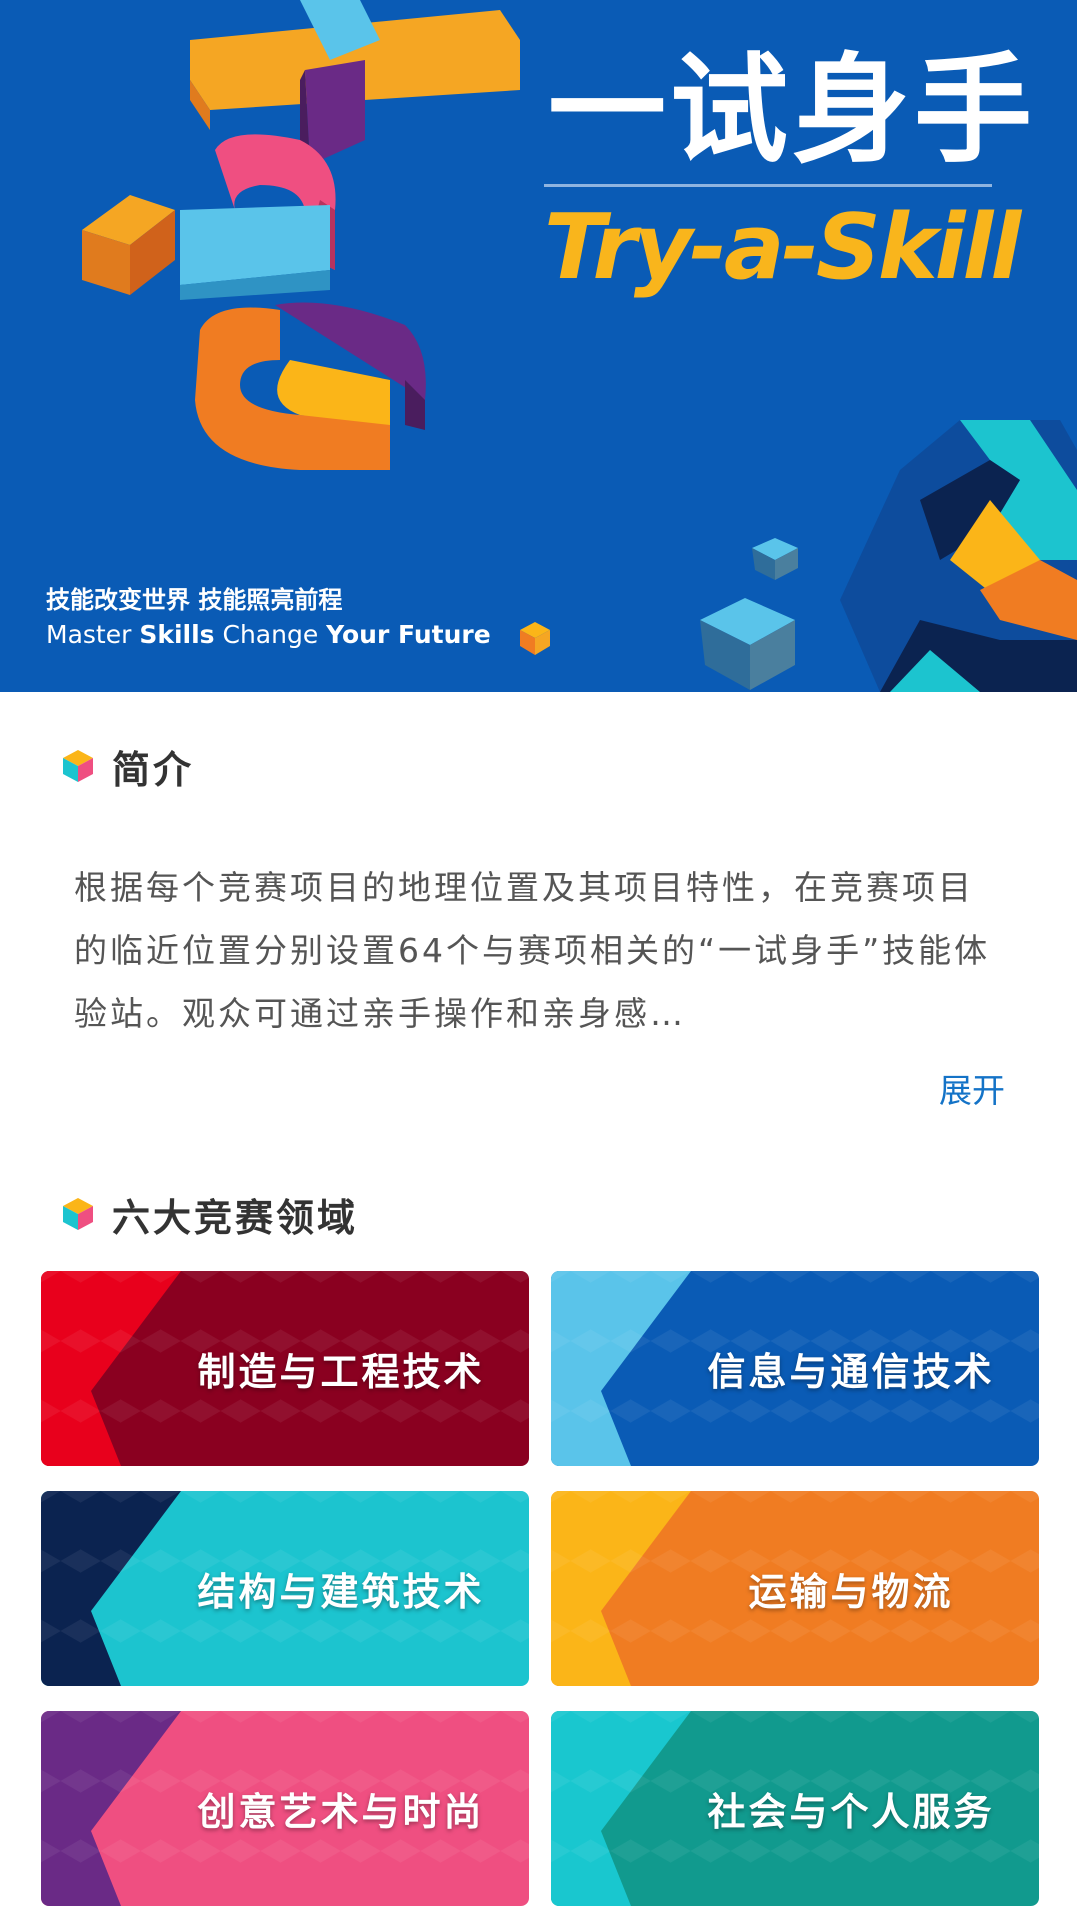 The height and width of the screenshot is (1918, 1077). I want to click on field-card-ict: 信息与通信技术, so click(795, 1368).